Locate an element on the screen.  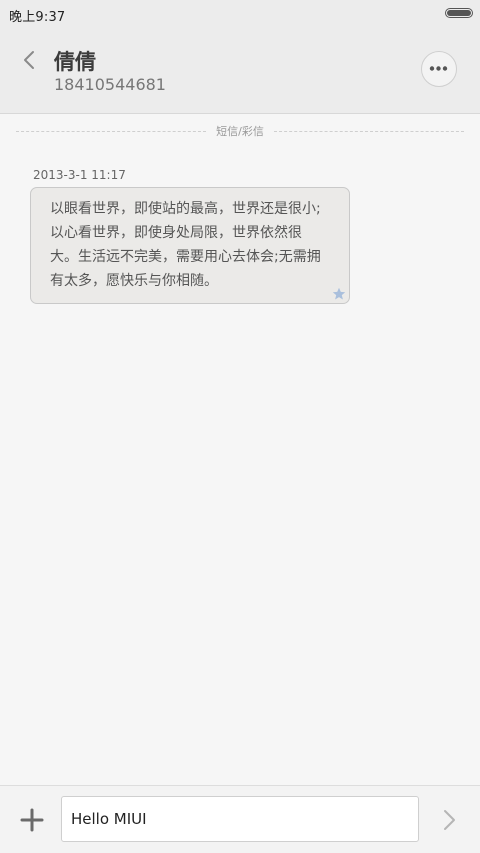
conversation-header: 倩倩 18410544681 is located at coordinates (240, 71).